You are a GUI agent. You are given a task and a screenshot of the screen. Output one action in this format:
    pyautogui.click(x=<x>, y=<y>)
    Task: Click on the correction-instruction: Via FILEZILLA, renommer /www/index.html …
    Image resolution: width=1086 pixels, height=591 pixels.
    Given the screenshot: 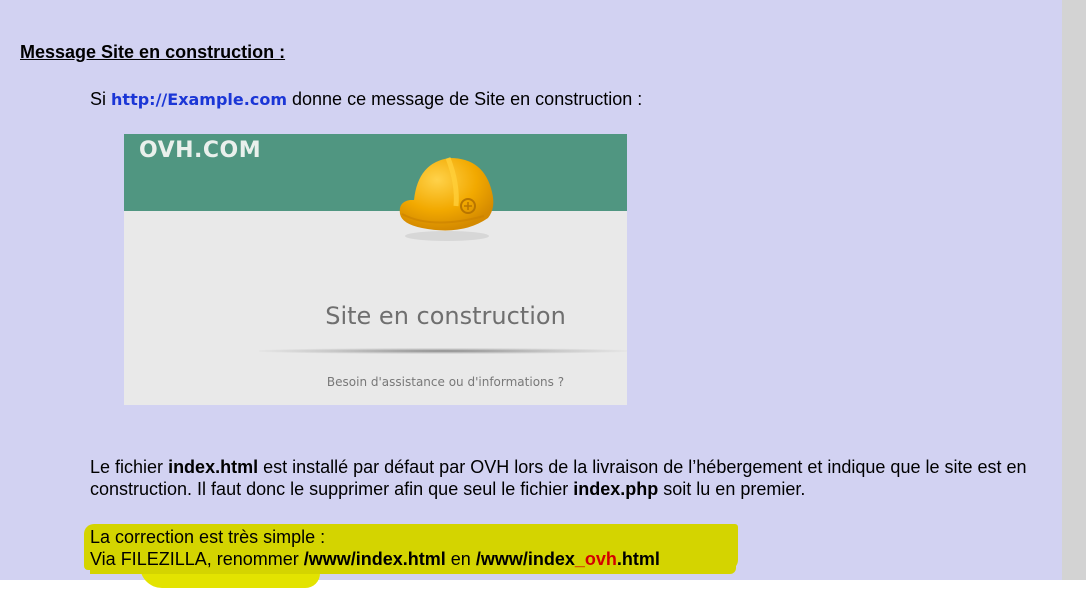 What is the action you would take?
    pyautogui.click(x=375, y=559)
    